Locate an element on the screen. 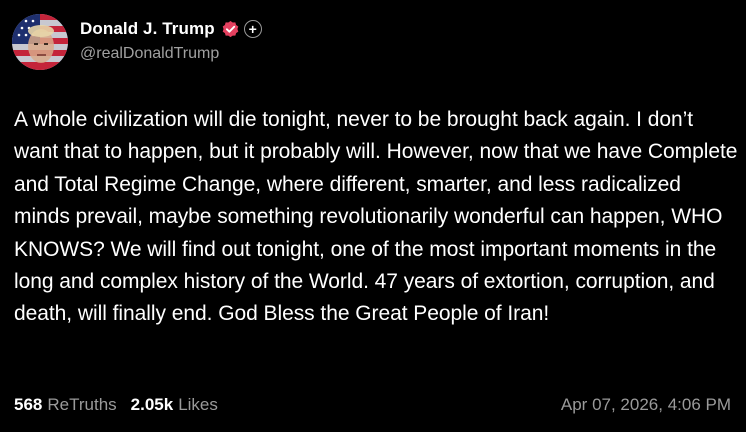 This screenshot has width=746, height=432. post-timestamp: Apr 07, 2026, 4:06 PM is located at coordinates (646, 405).